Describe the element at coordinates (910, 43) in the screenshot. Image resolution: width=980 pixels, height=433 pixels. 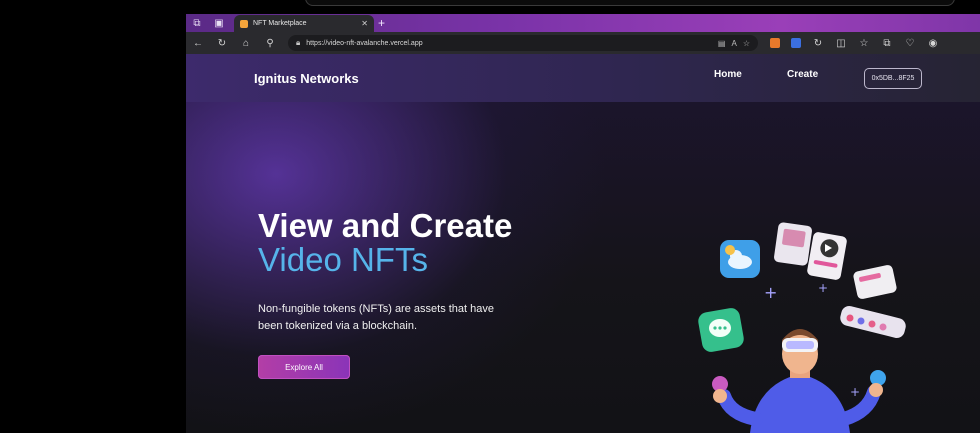
I see `browser-essentials-icon: ♡` at that location.